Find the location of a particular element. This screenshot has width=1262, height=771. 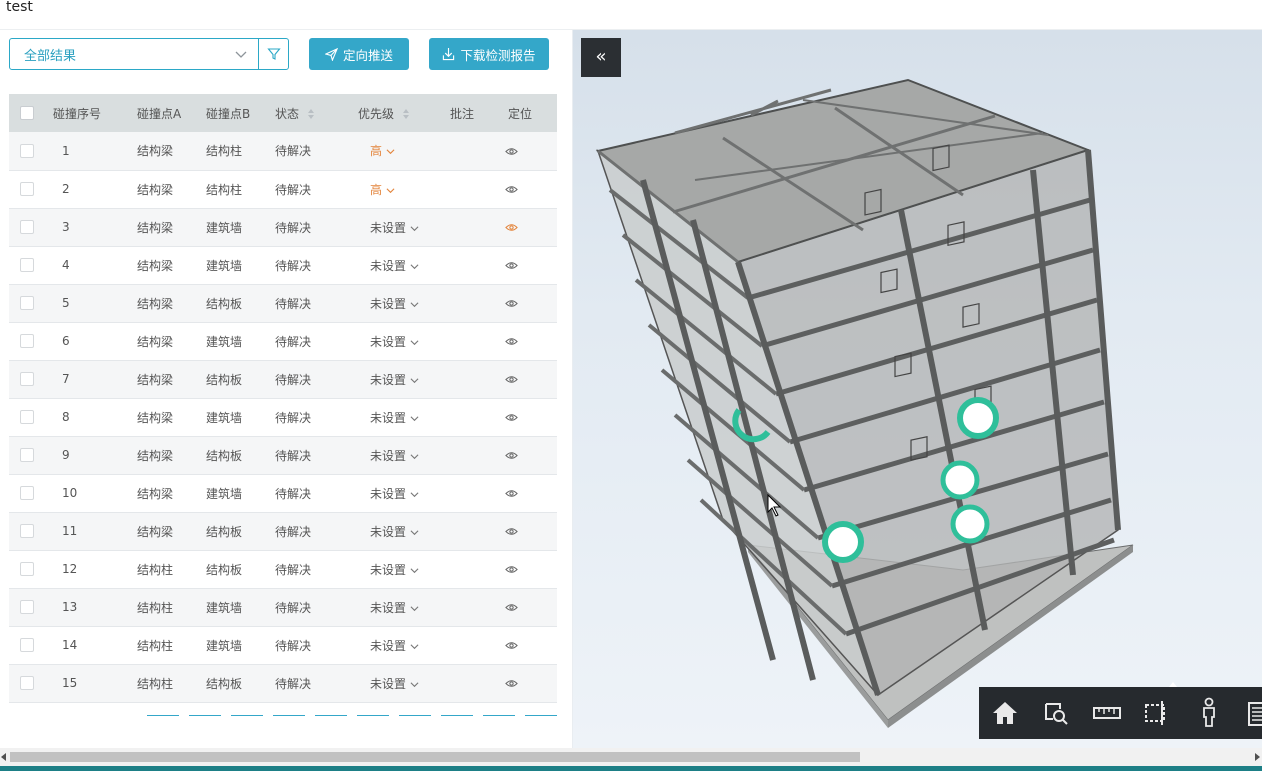

home-icon is located at coordinates (1005, 713).